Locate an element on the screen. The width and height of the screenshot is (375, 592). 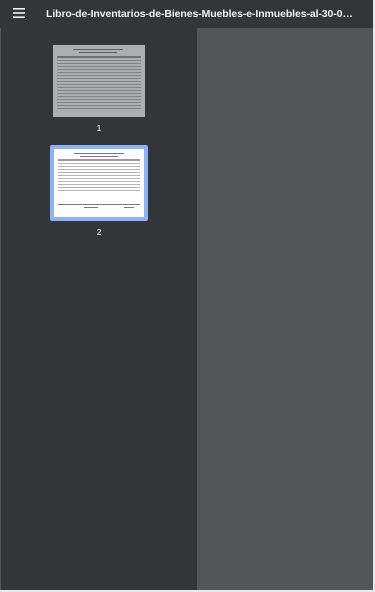
page-thumbnail-2: 2 is located at coordinates (99, 191).